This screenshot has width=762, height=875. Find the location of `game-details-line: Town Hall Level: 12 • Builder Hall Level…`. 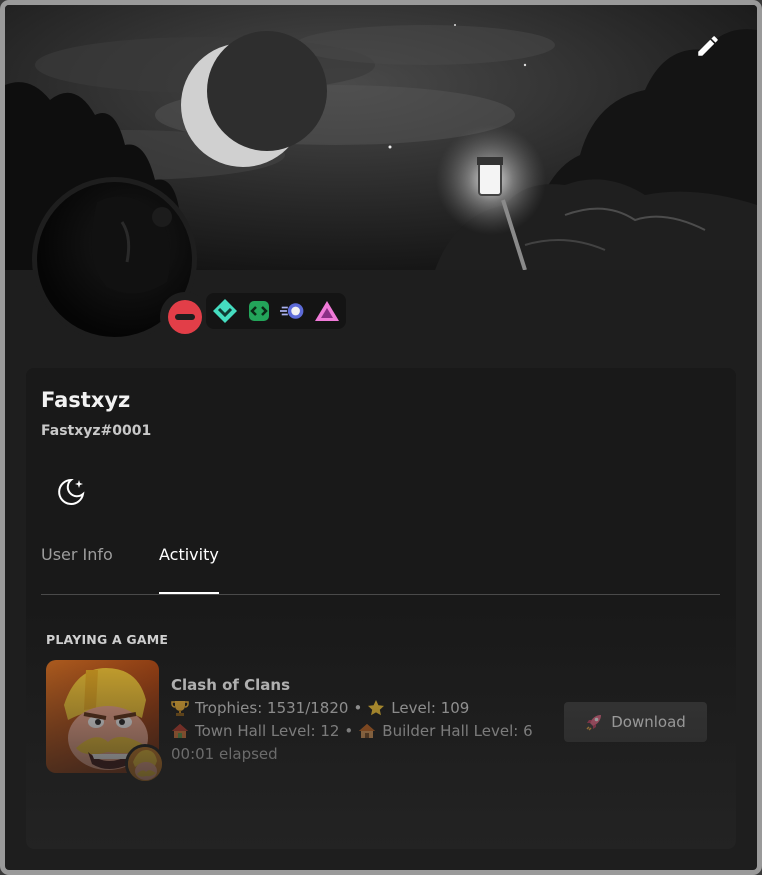

game-details-line: Town Hall Level: 12 • Builder Hall Level… is located at coordinates (352, 731).